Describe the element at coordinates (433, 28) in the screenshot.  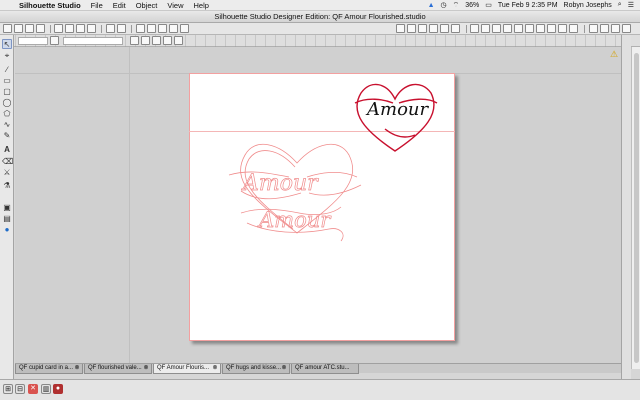
I see `cut-settings-icon` at that location.